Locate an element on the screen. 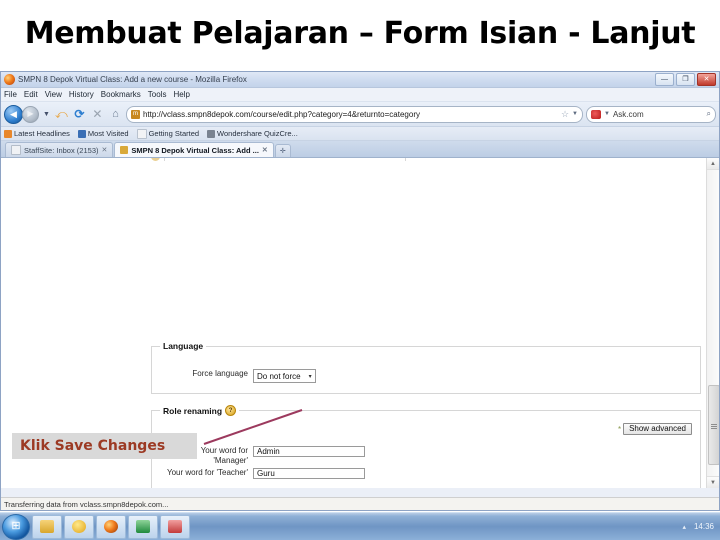  bookmark-label: Latest Headlines is located at coordinates (42, 133).